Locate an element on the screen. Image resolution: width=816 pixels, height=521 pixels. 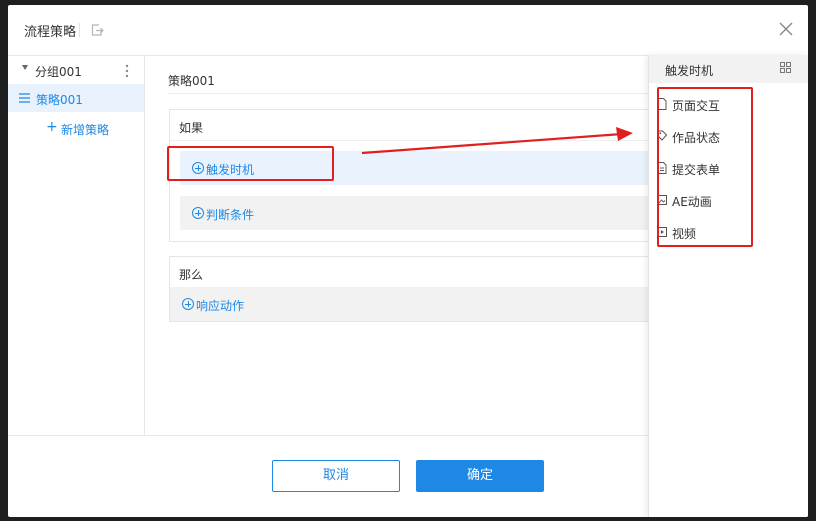
trigger-button-highlight is located at coordinates (250, 163).